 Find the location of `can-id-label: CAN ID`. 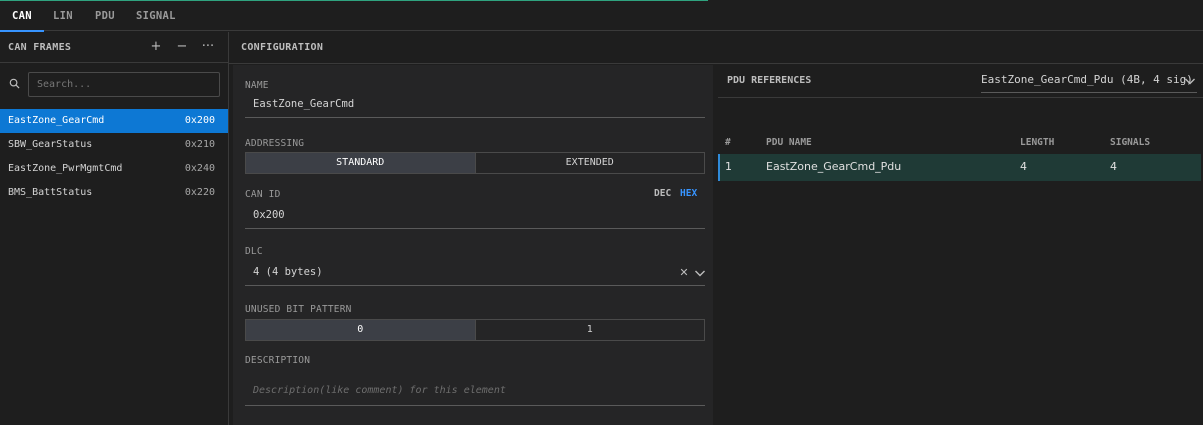

can-id-label: CAN ID is located at coordinates (263, 194).